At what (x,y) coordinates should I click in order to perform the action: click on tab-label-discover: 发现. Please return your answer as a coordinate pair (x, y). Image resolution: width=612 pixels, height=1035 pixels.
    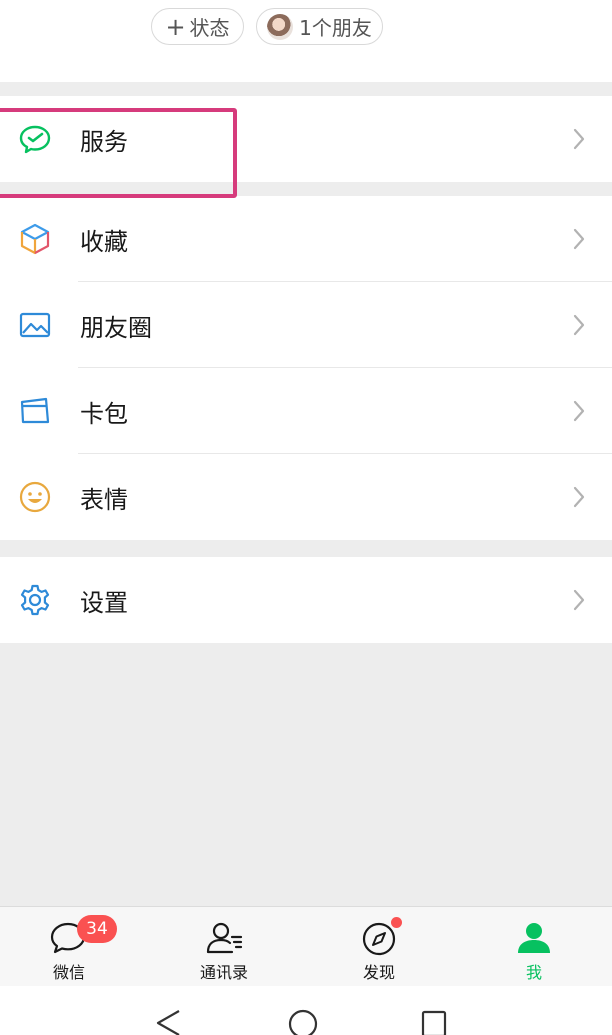
    Looking at the image, I should click on (378, 972).